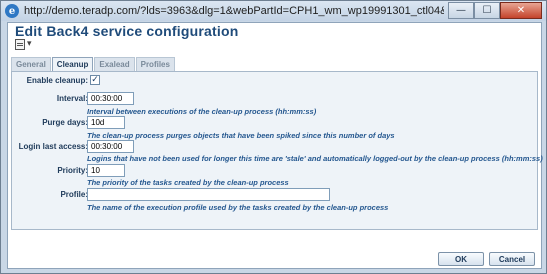 Image resolution: width=547 pixels, height=274 pixels. What do you see at coordinates (72, 64) in the screenshot?
I see `tab-cleanup: Cleanup` at bounding box center [72, 64].